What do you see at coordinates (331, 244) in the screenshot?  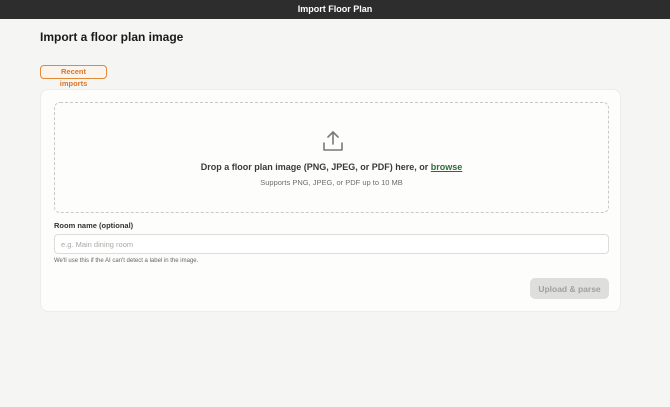 I see `room-name-input` at bounding box center [331, 244].